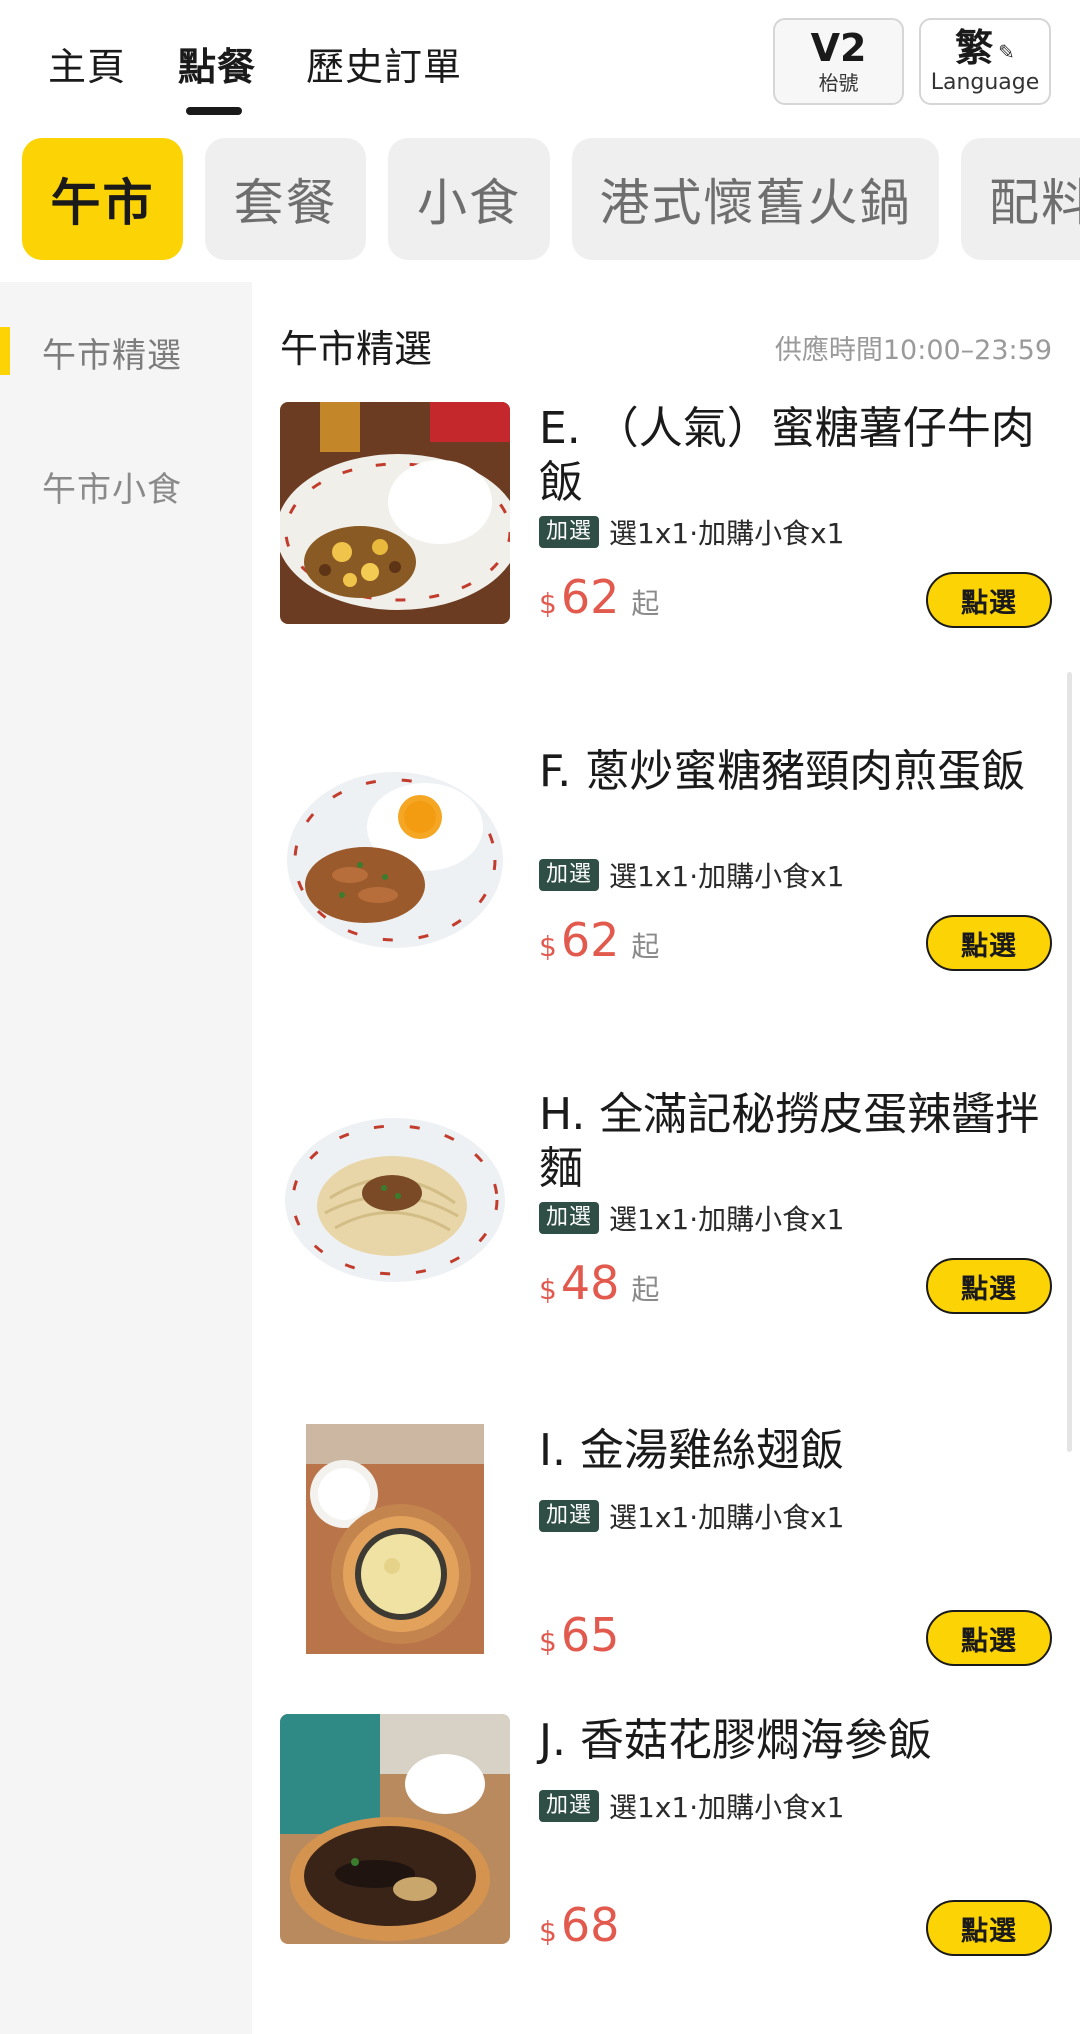  Describe the element at coordinates (590, 1925) in the screenshot. I see `price-value: 68` at that location.